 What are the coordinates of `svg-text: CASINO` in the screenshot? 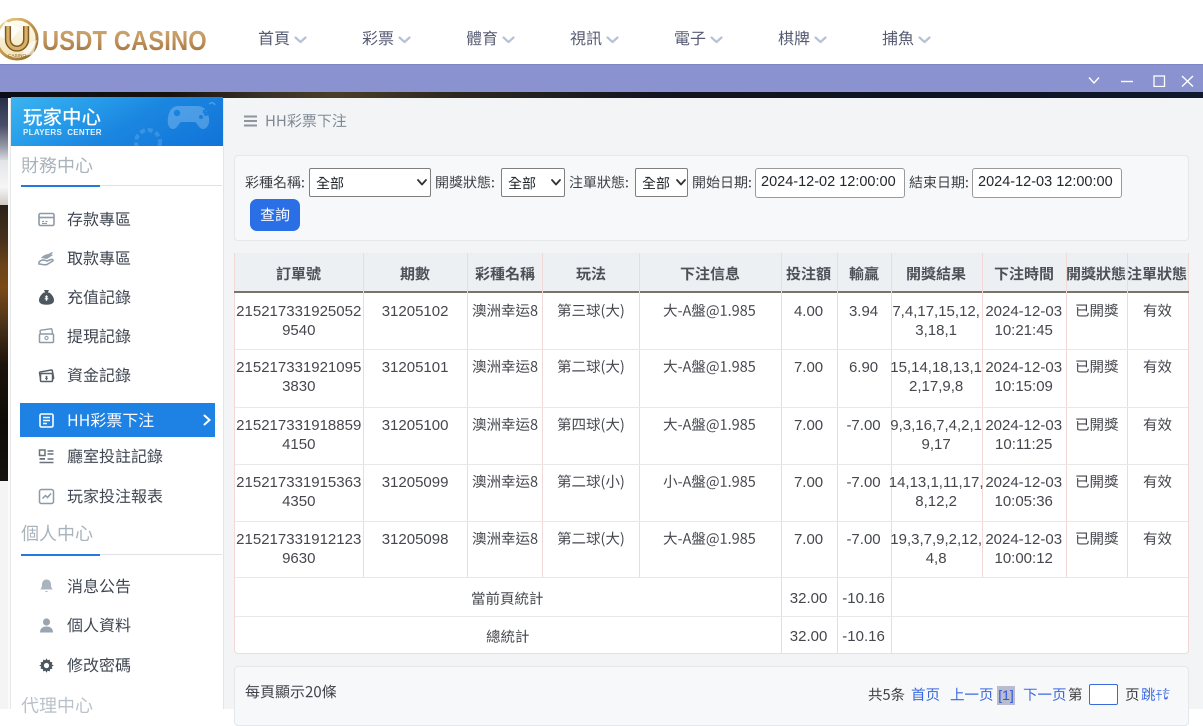 It's located at (17, 56).